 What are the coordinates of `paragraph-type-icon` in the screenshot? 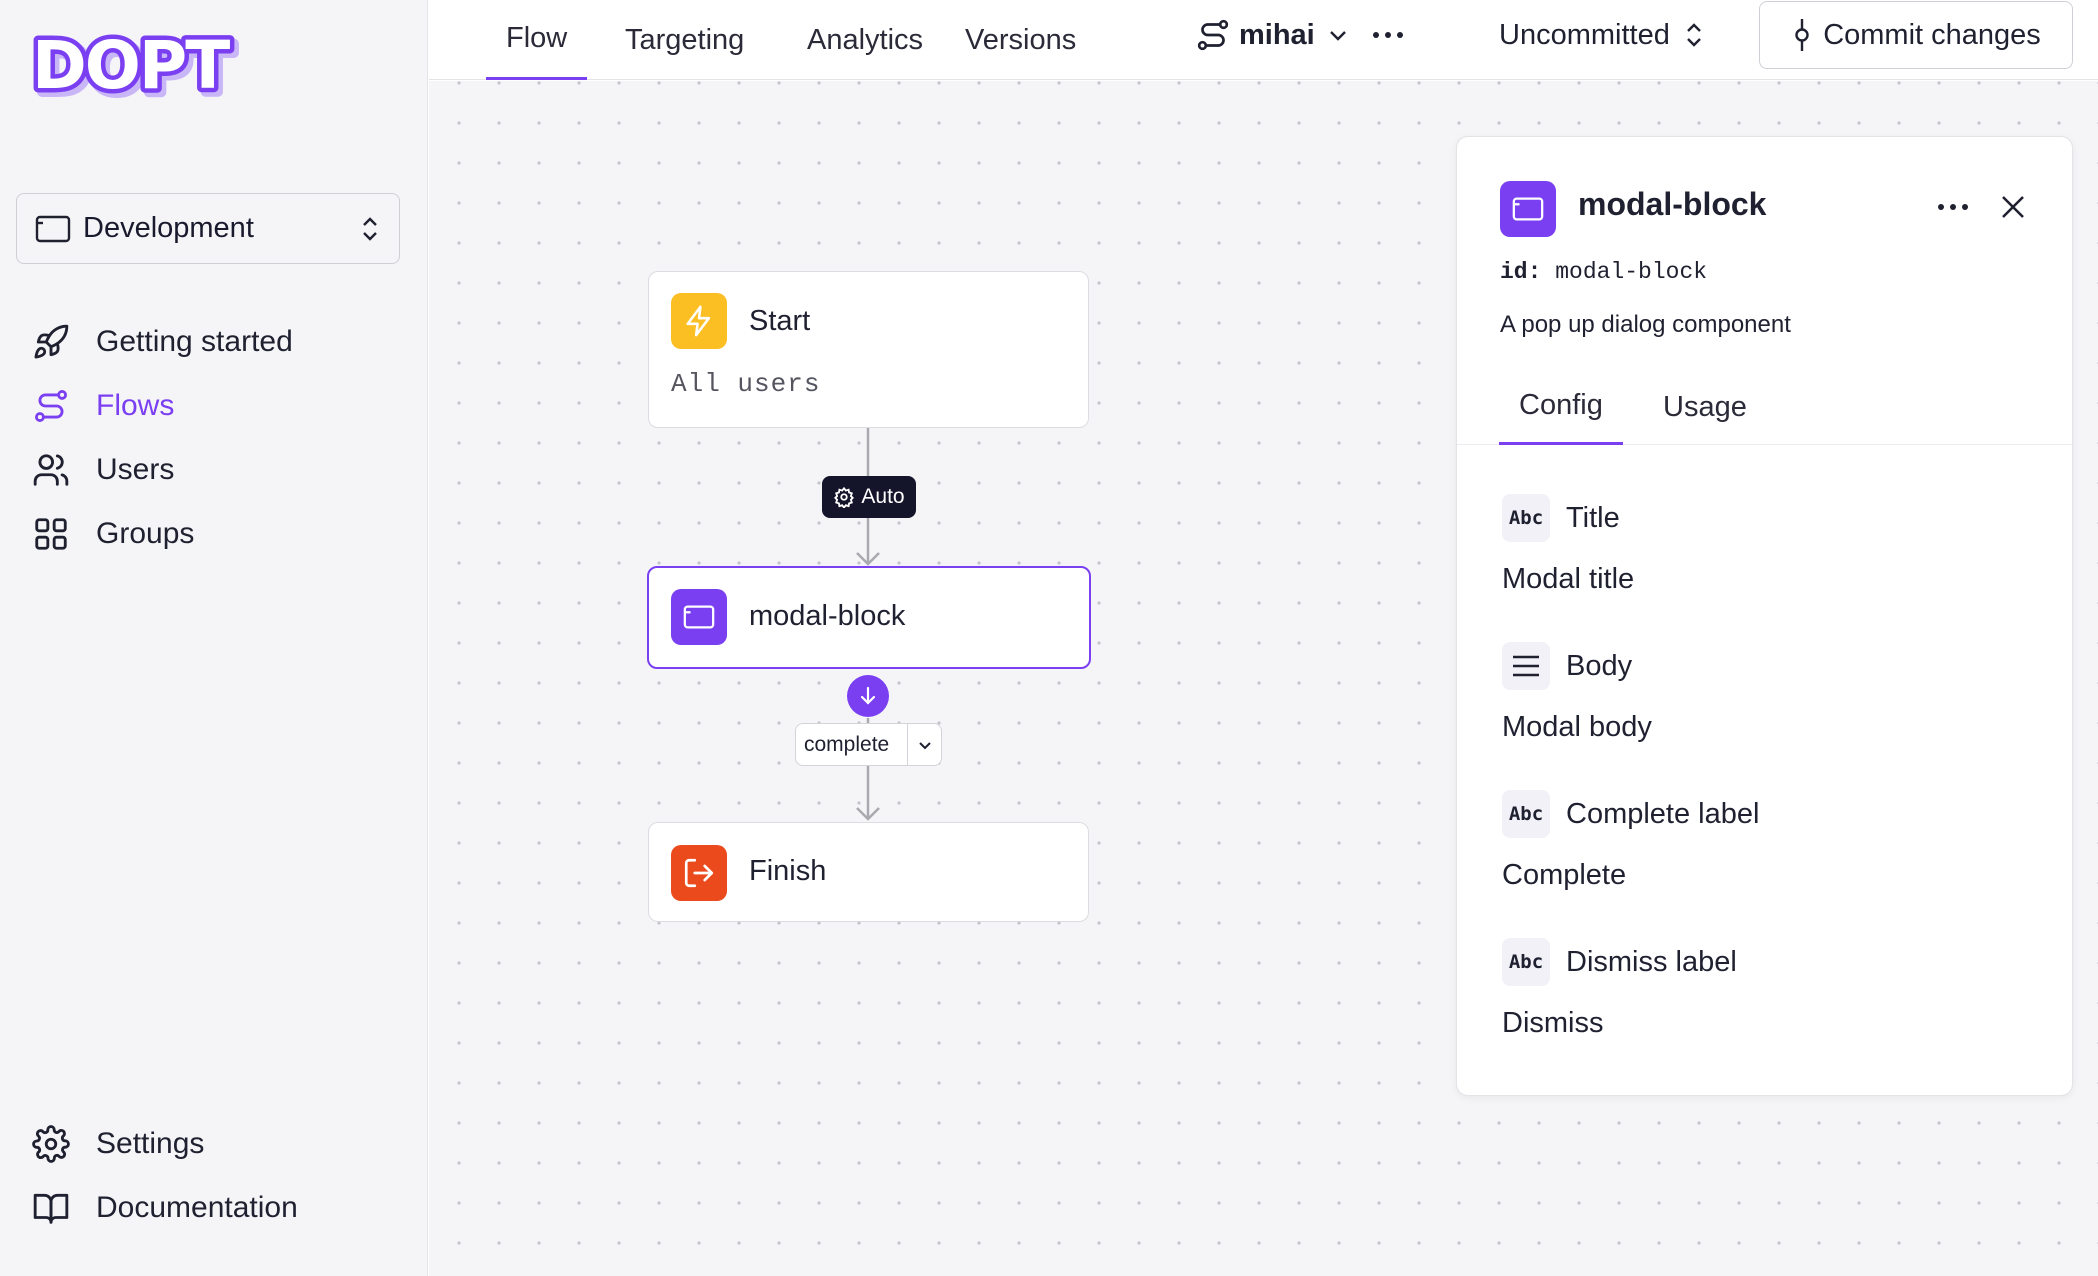 It's located at (1526, 666).